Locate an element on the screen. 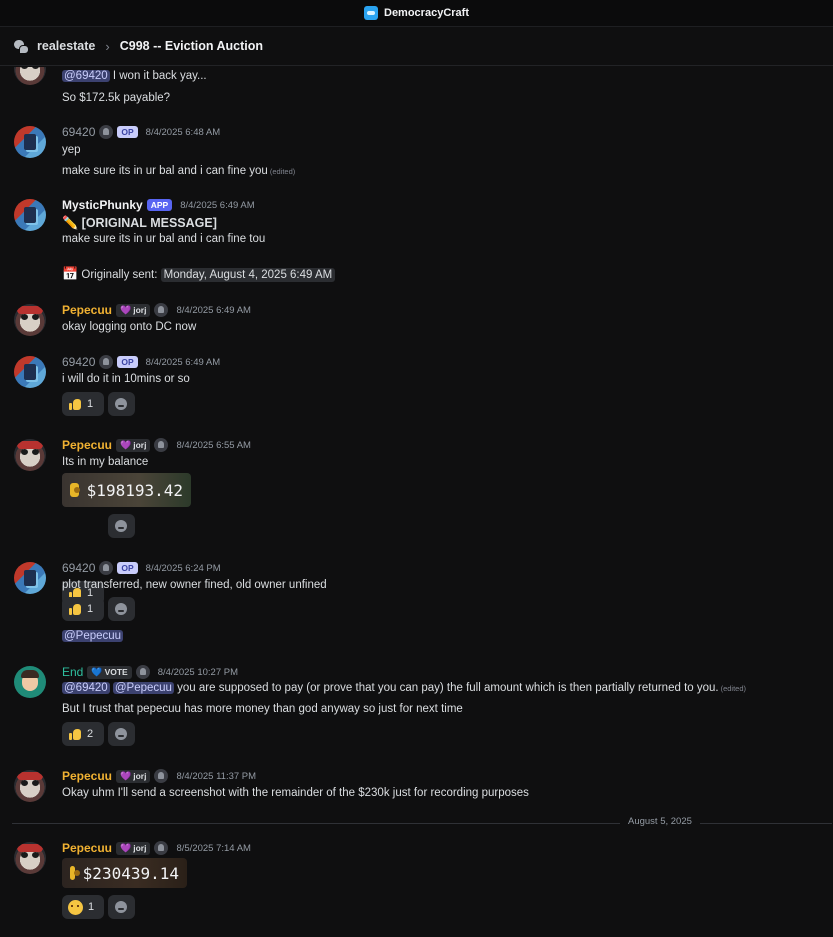 Image resolution: width=833 pixels, height=937 pixels. window-titlebar: DemocracyCraft is located at coordinates (416, 13).